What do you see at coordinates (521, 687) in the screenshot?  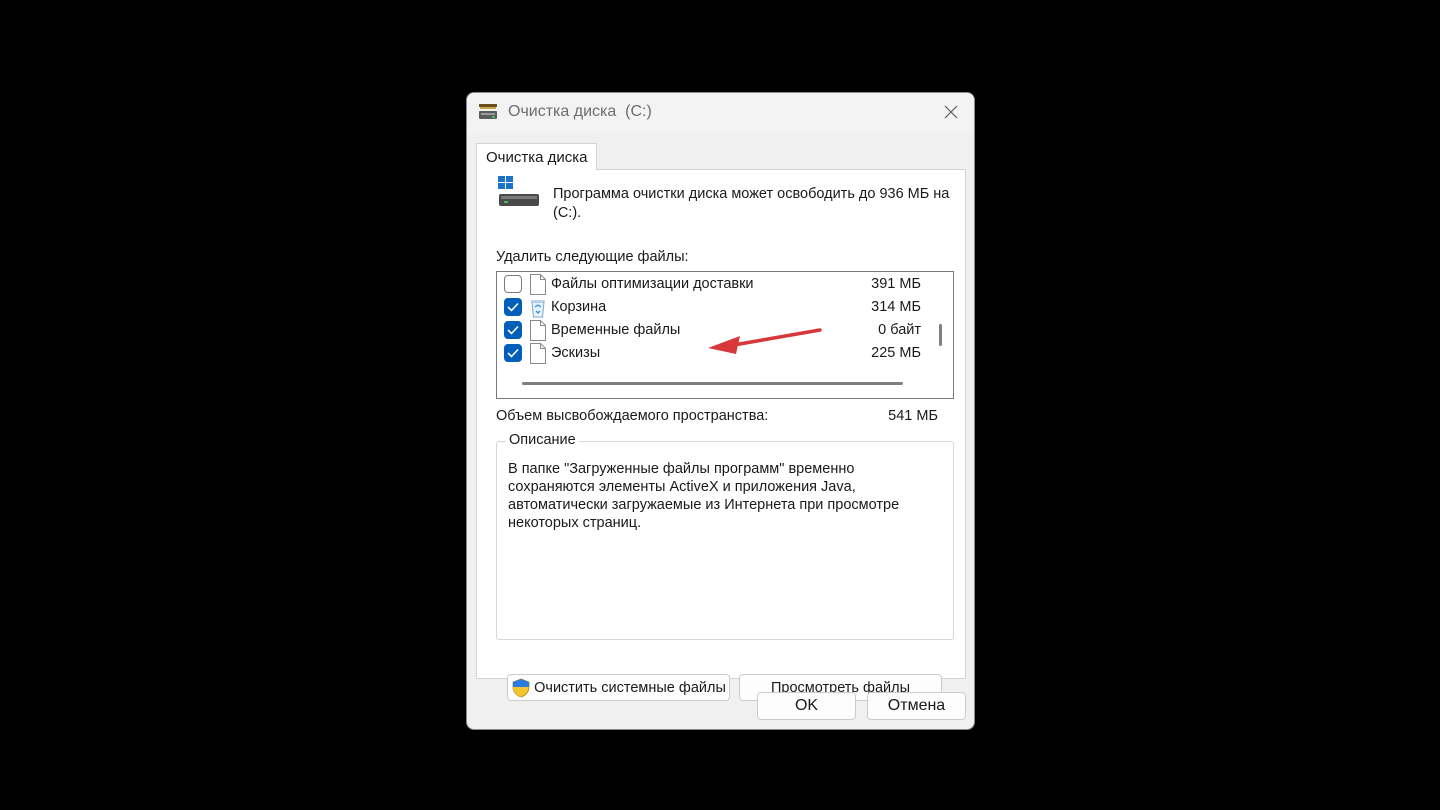 I see `shield-icon` at bounding box center [521, 687].